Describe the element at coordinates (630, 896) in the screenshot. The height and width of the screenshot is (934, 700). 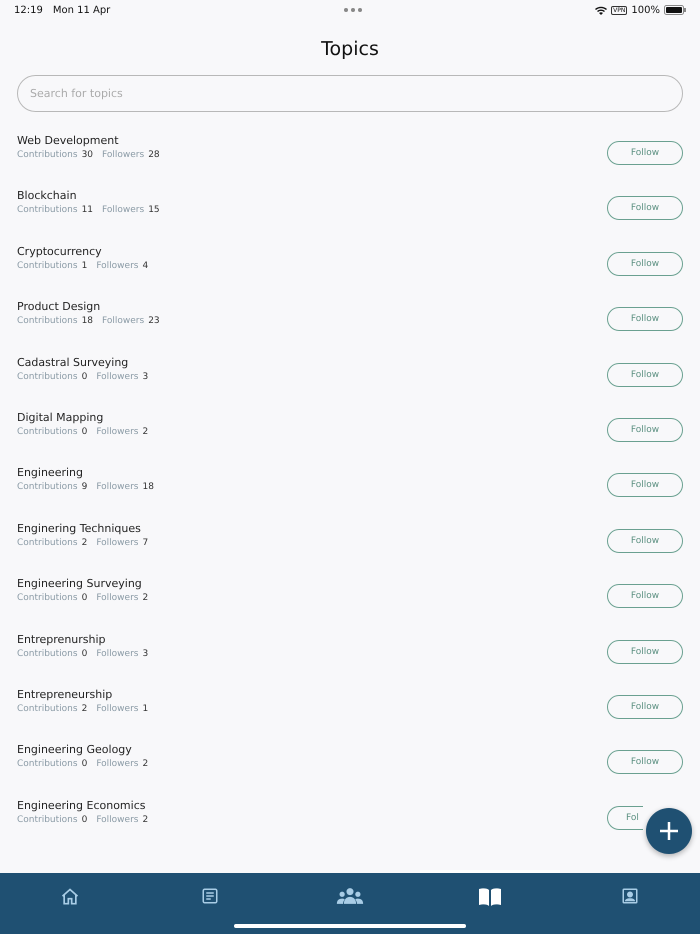
I see `profile-card-icon` at that location.